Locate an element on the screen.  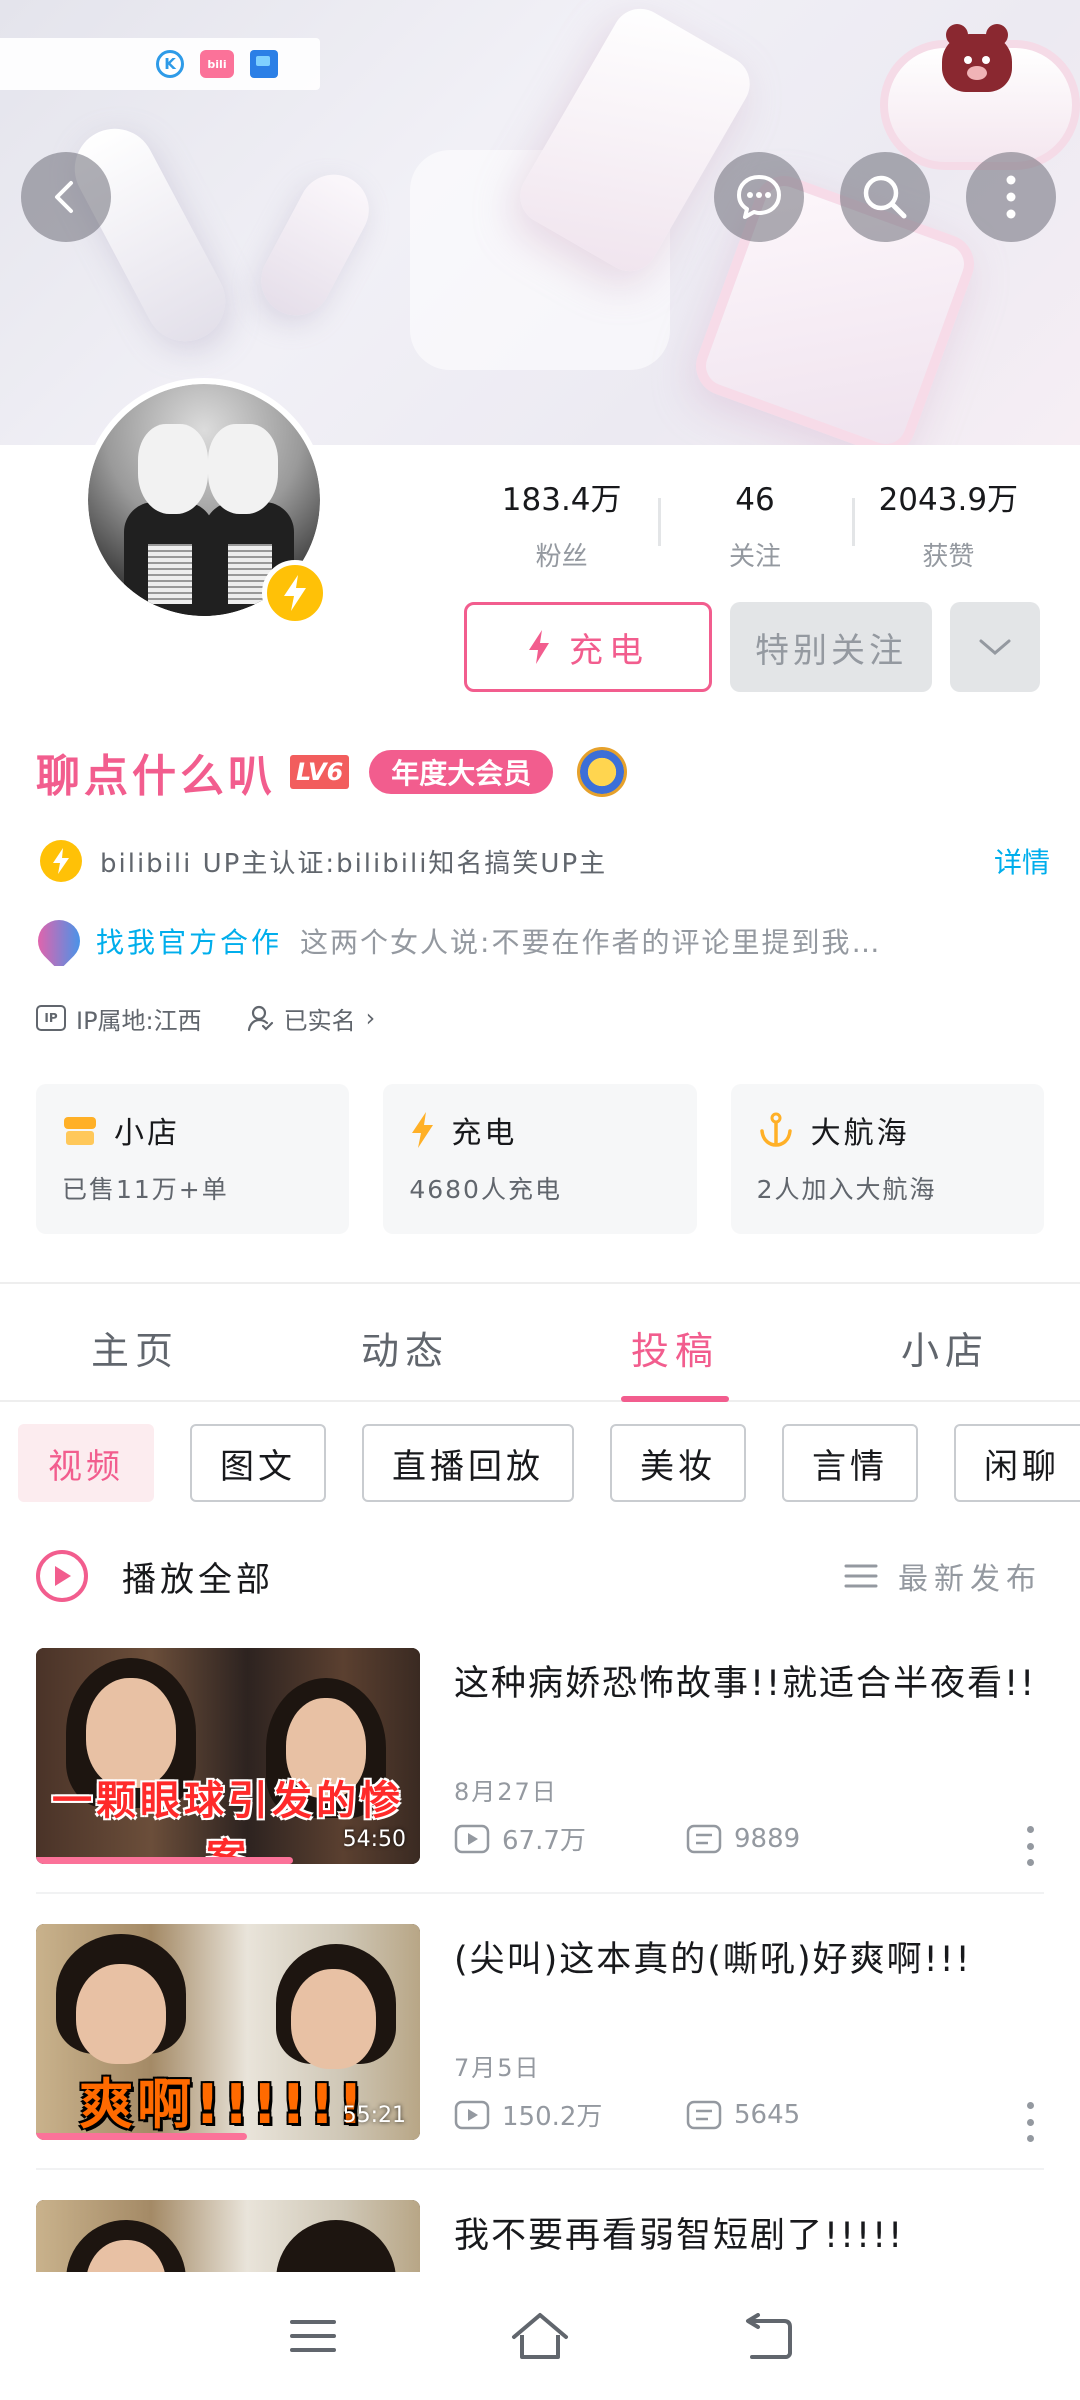
video-thumbnail: 爽啊!!!!!! 55:21 is located at coordinates (228, 2032).